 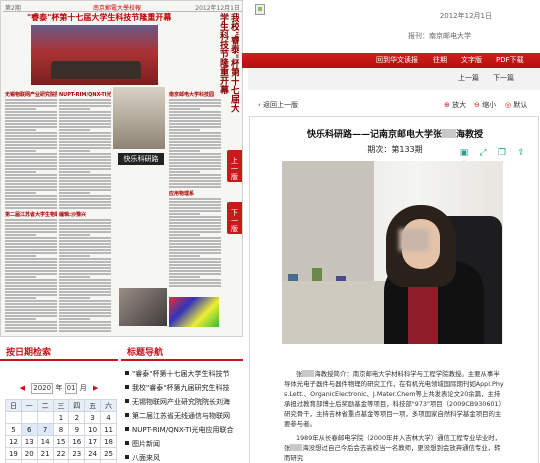 What do you see at coordinates (29, 453) in the screenshot?
I see `calendar-day: 20` at bounding box center [29, 453].